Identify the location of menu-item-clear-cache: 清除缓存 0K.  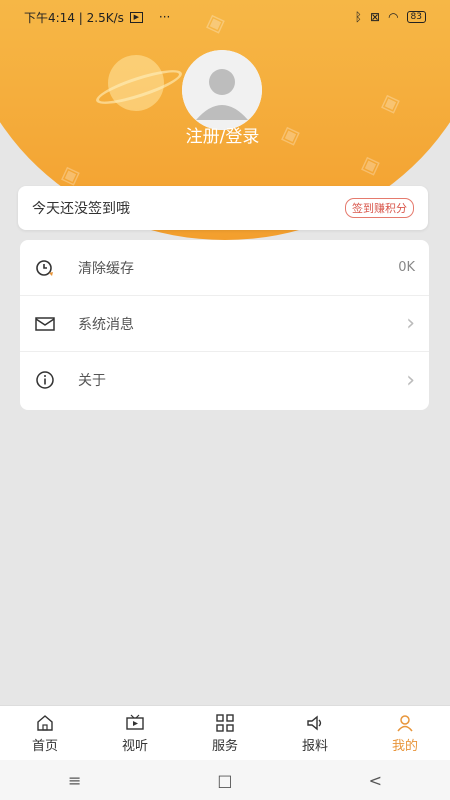
(224, 268).